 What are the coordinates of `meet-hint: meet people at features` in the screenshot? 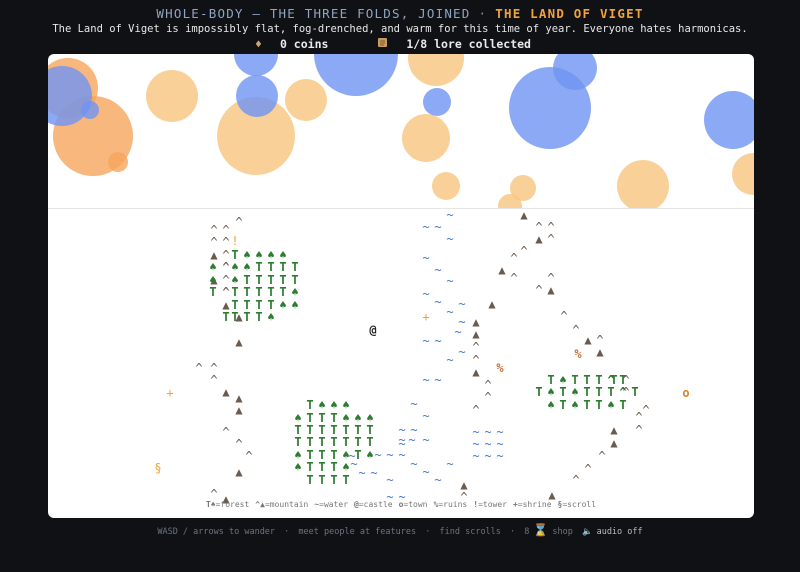 It's located at (357, 532).